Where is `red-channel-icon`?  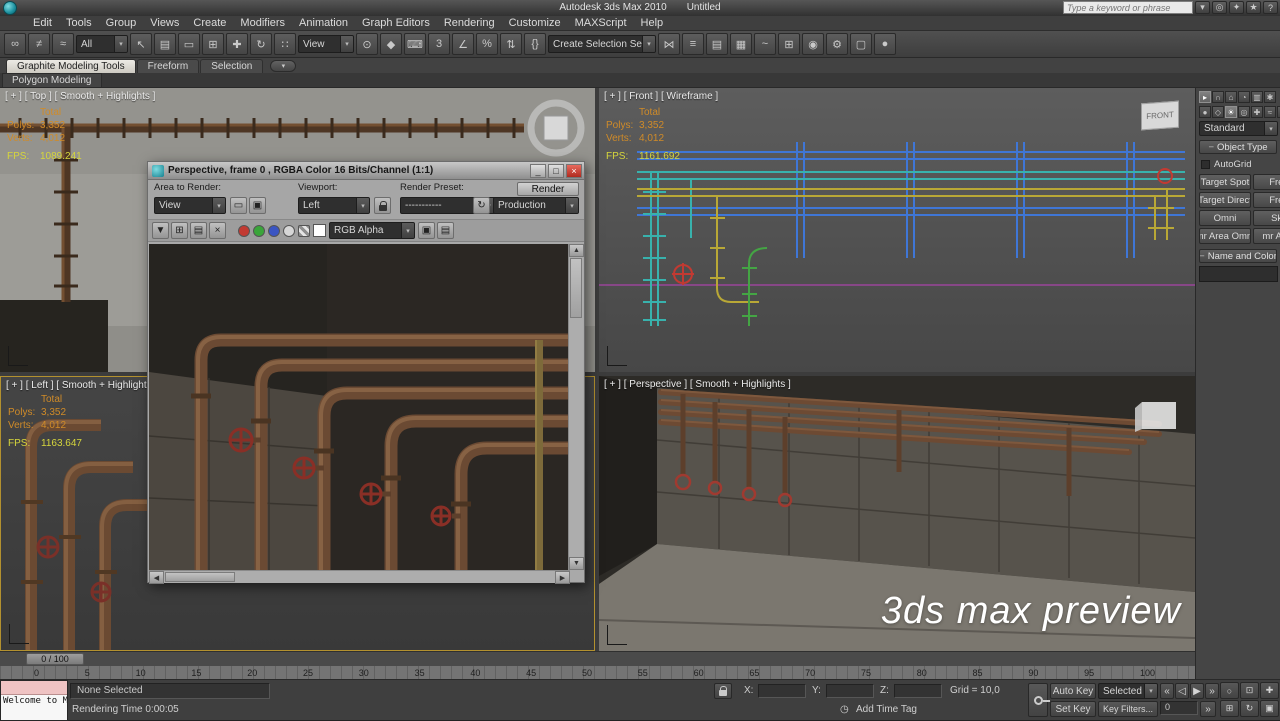
red-channel-icon is located at coordinates (244, 230).